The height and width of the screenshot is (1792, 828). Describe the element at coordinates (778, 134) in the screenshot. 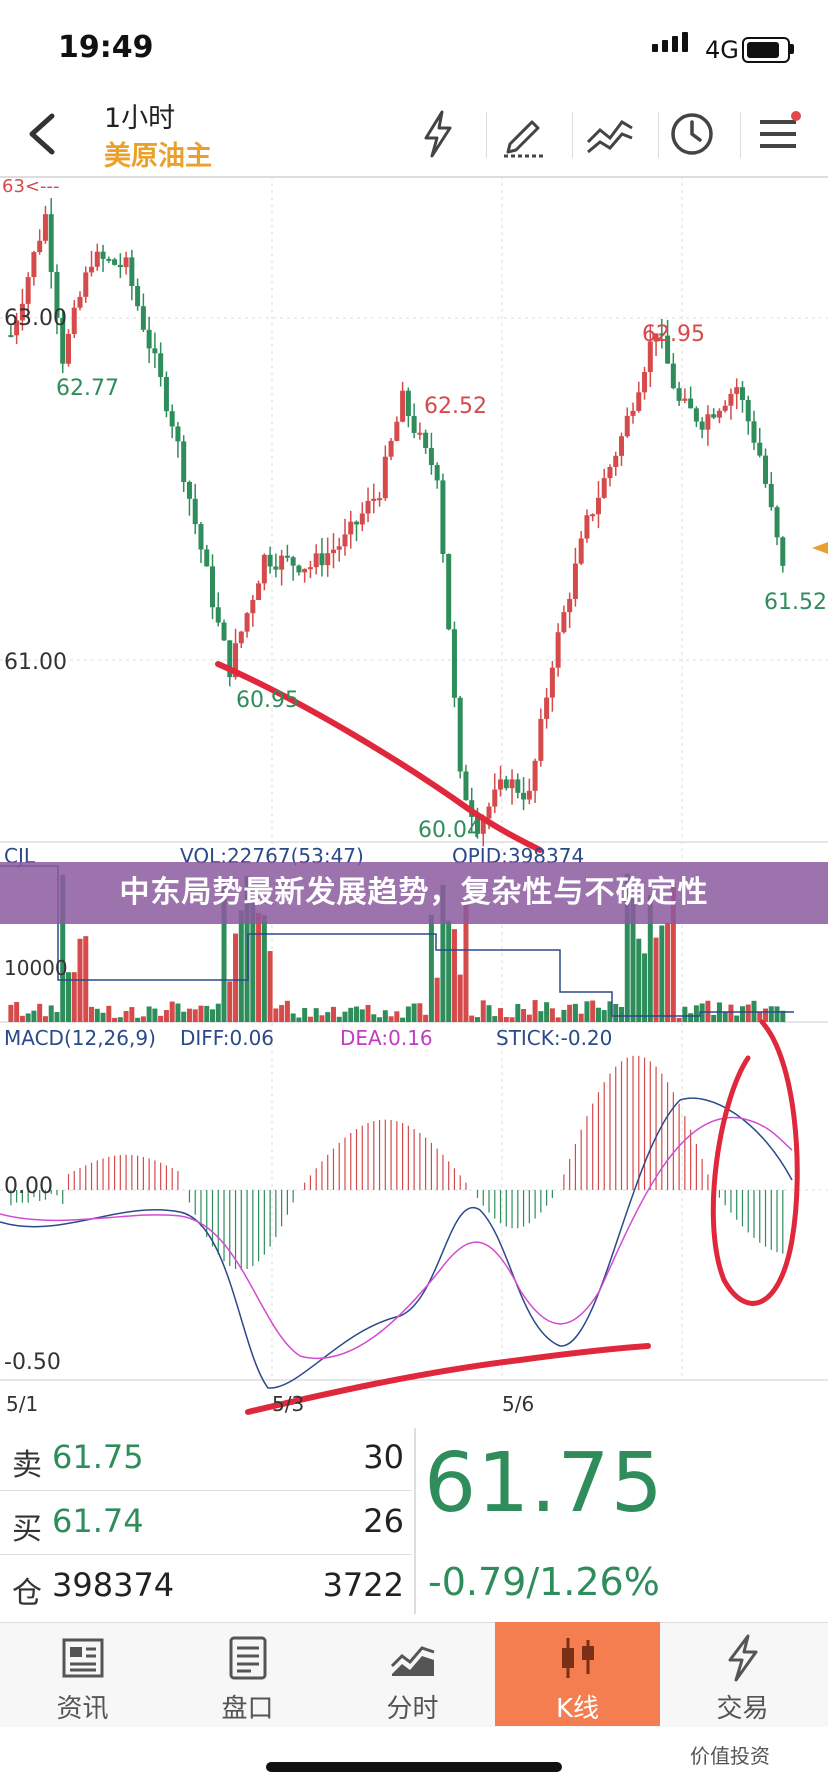

I see `menu-icon` at that location.